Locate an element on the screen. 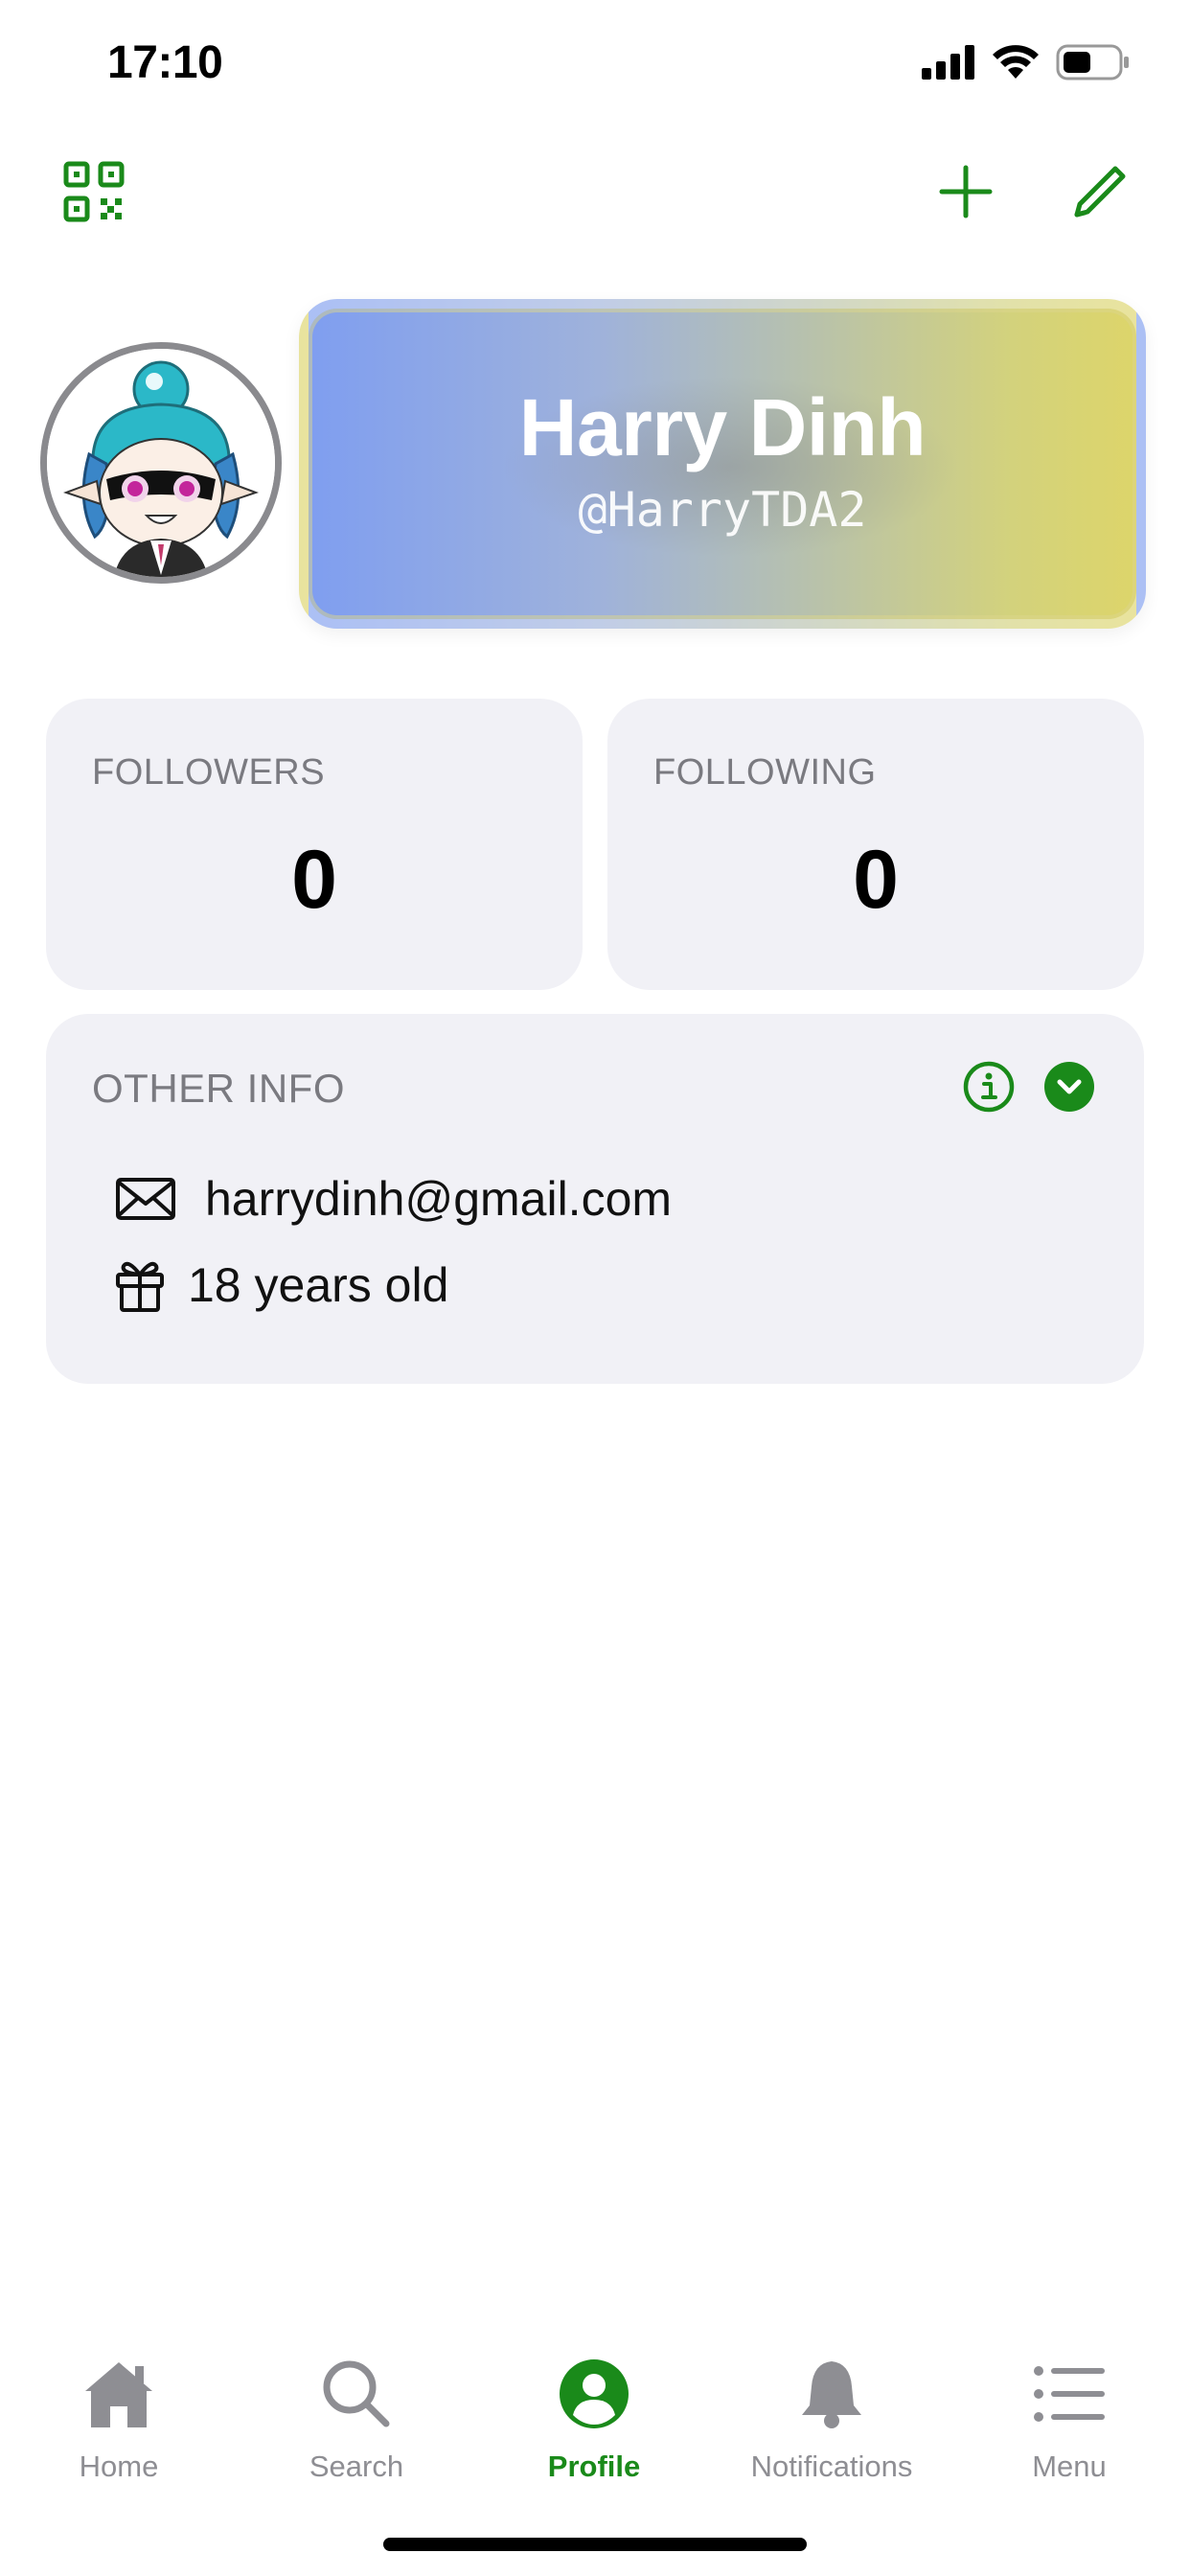 The image size is (1190, 2576). info-circle-icon is located at coordinates (989, 1087).